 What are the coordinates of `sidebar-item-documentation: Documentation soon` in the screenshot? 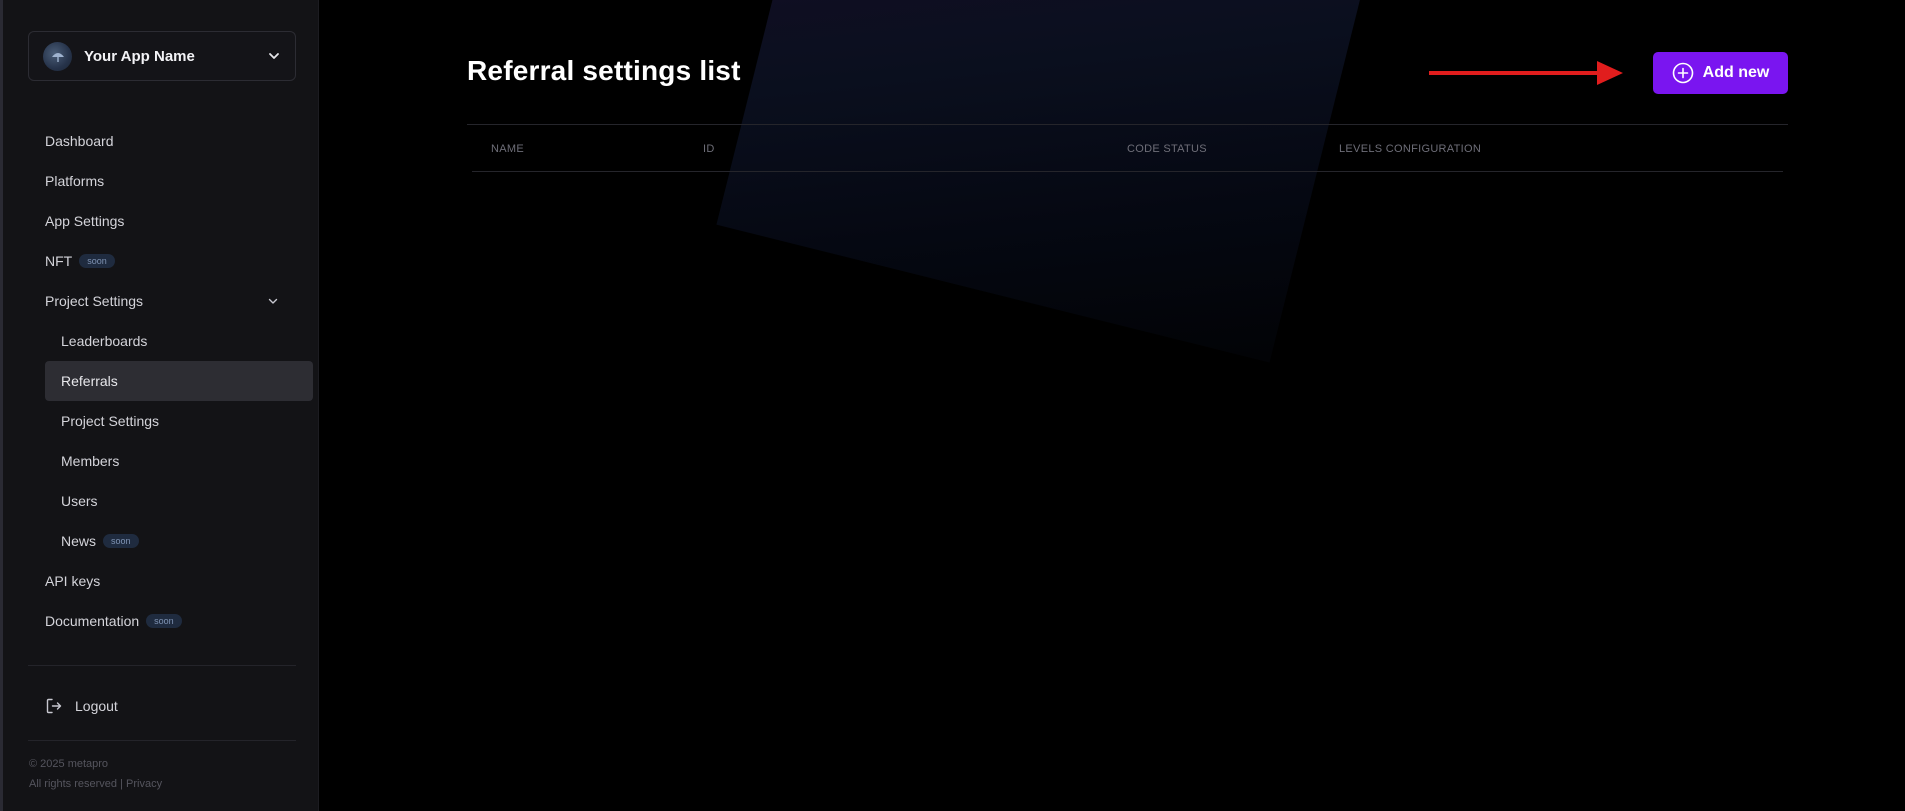 It's located at (179, 621).